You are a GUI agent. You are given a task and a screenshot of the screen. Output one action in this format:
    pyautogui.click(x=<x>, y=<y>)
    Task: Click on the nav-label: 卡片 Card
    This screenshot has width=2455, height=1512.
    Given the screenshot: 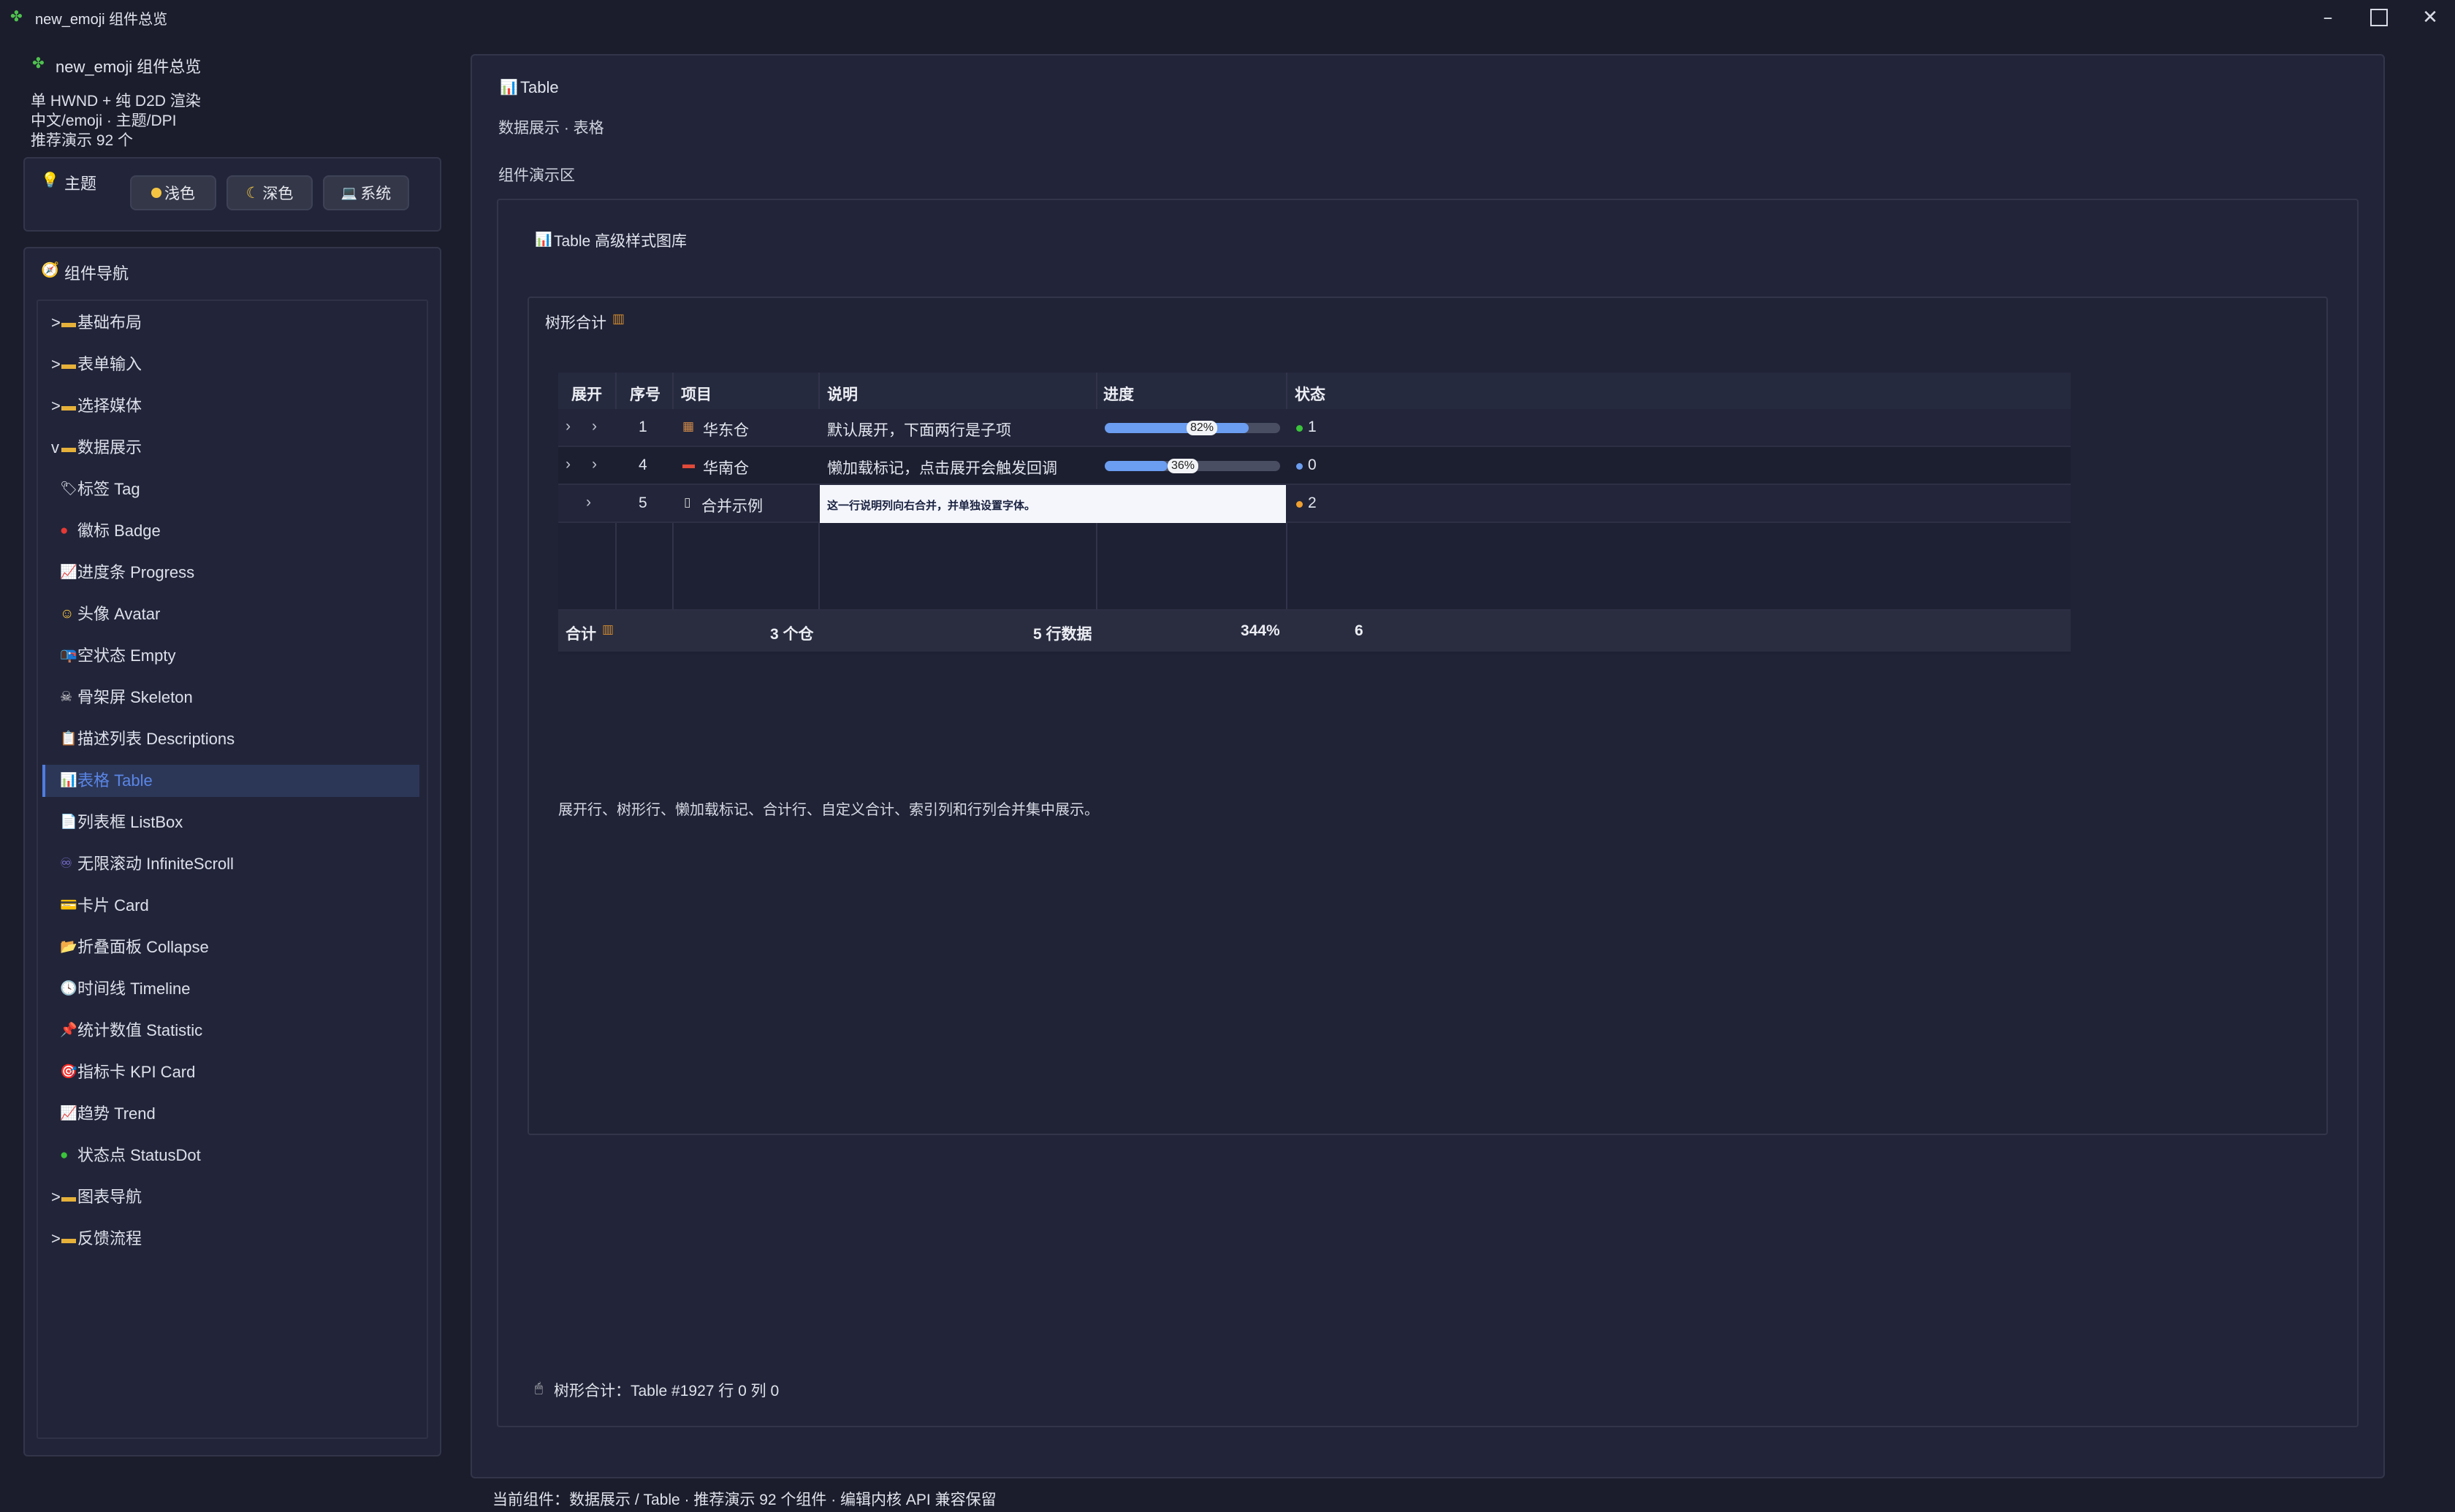 What is the action you would take?
    pyautogui.click(x=113, y=905)
    